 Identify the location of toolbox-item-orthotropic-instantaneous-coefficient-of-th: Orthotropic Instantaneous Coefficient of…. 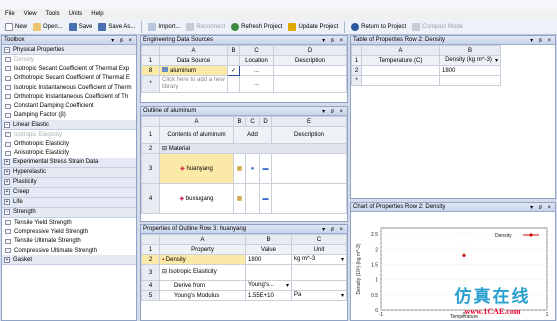
(69, 96).